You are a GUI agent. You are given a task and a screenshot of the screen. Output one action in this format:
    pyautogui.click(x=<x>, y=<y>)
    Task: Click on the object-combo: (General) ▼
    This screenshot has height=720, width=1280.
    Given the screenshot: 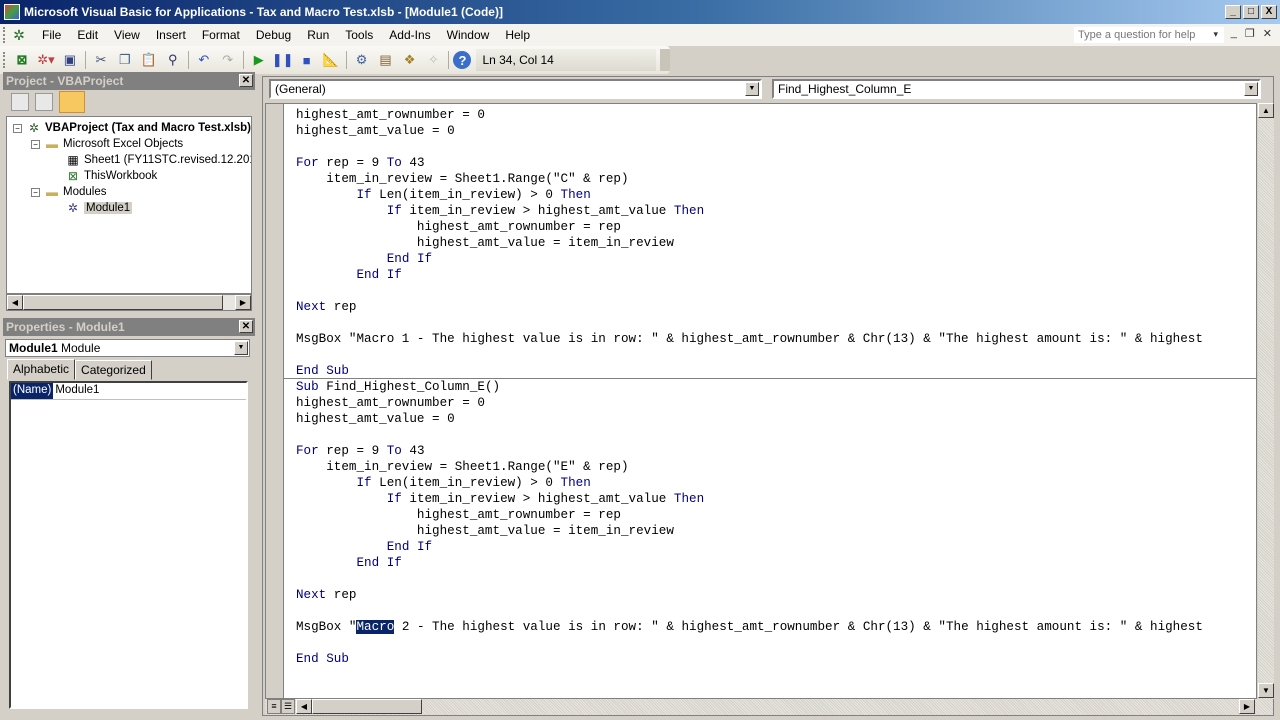 What is the action you would take?
    pyautogui.click(x=515, y=89)
    